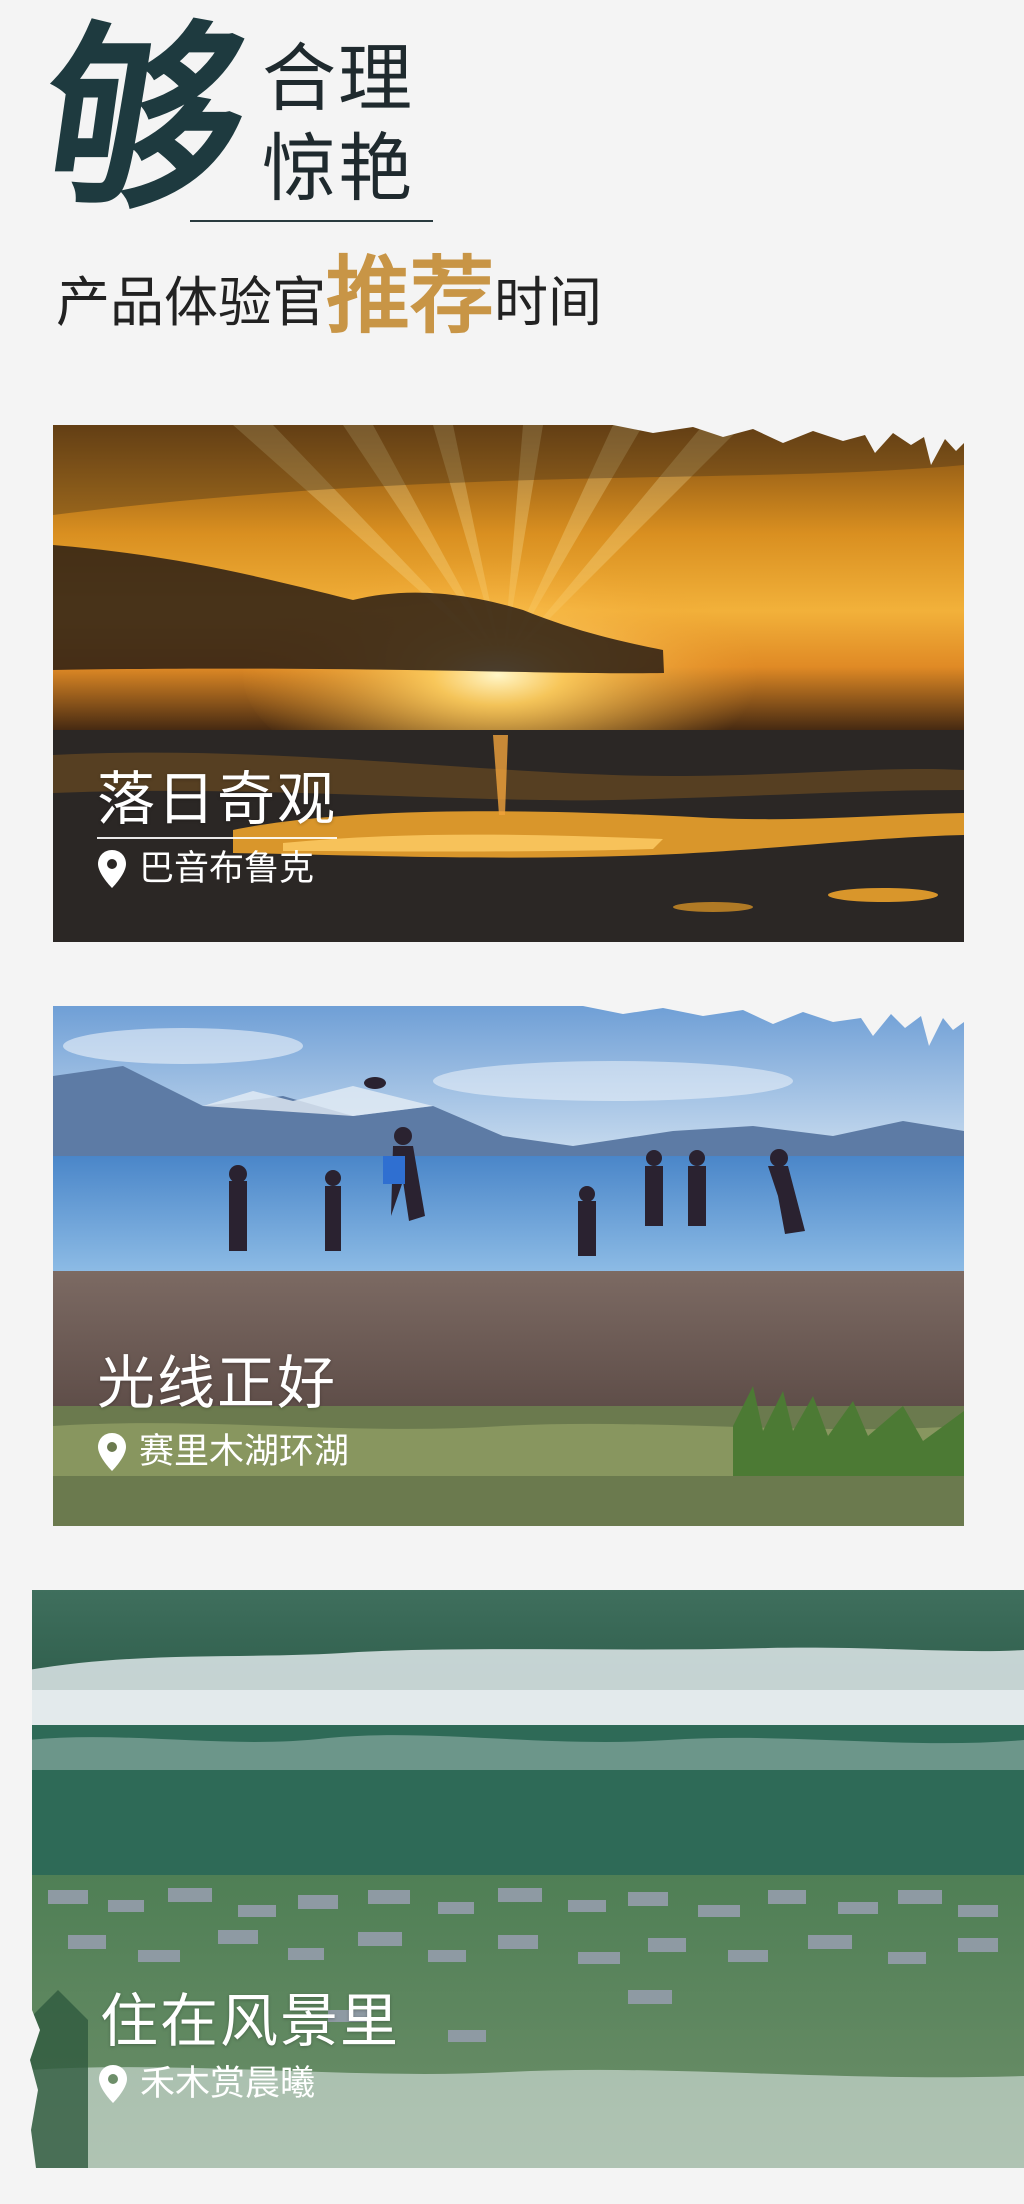 The image size is (1024, 2204). Describe the element at coordinates (311, 221) in the screenshot. I see `headline-divider` at that location.